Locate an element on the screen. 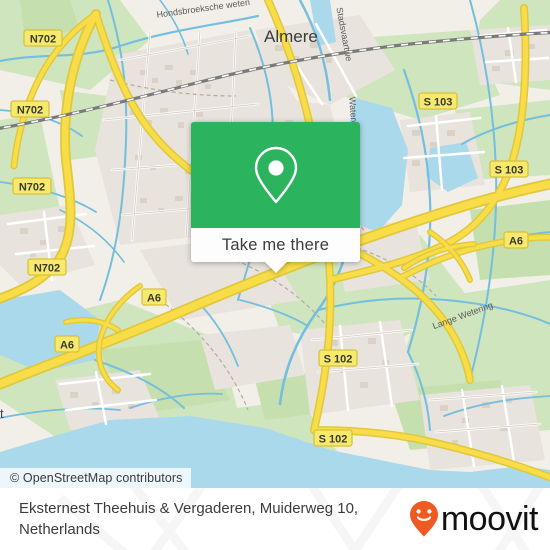 The width and height of the screenshot is (550, 550). osm-attribution: © OpenStreetMap contributors is located at coordinates (95, 478).